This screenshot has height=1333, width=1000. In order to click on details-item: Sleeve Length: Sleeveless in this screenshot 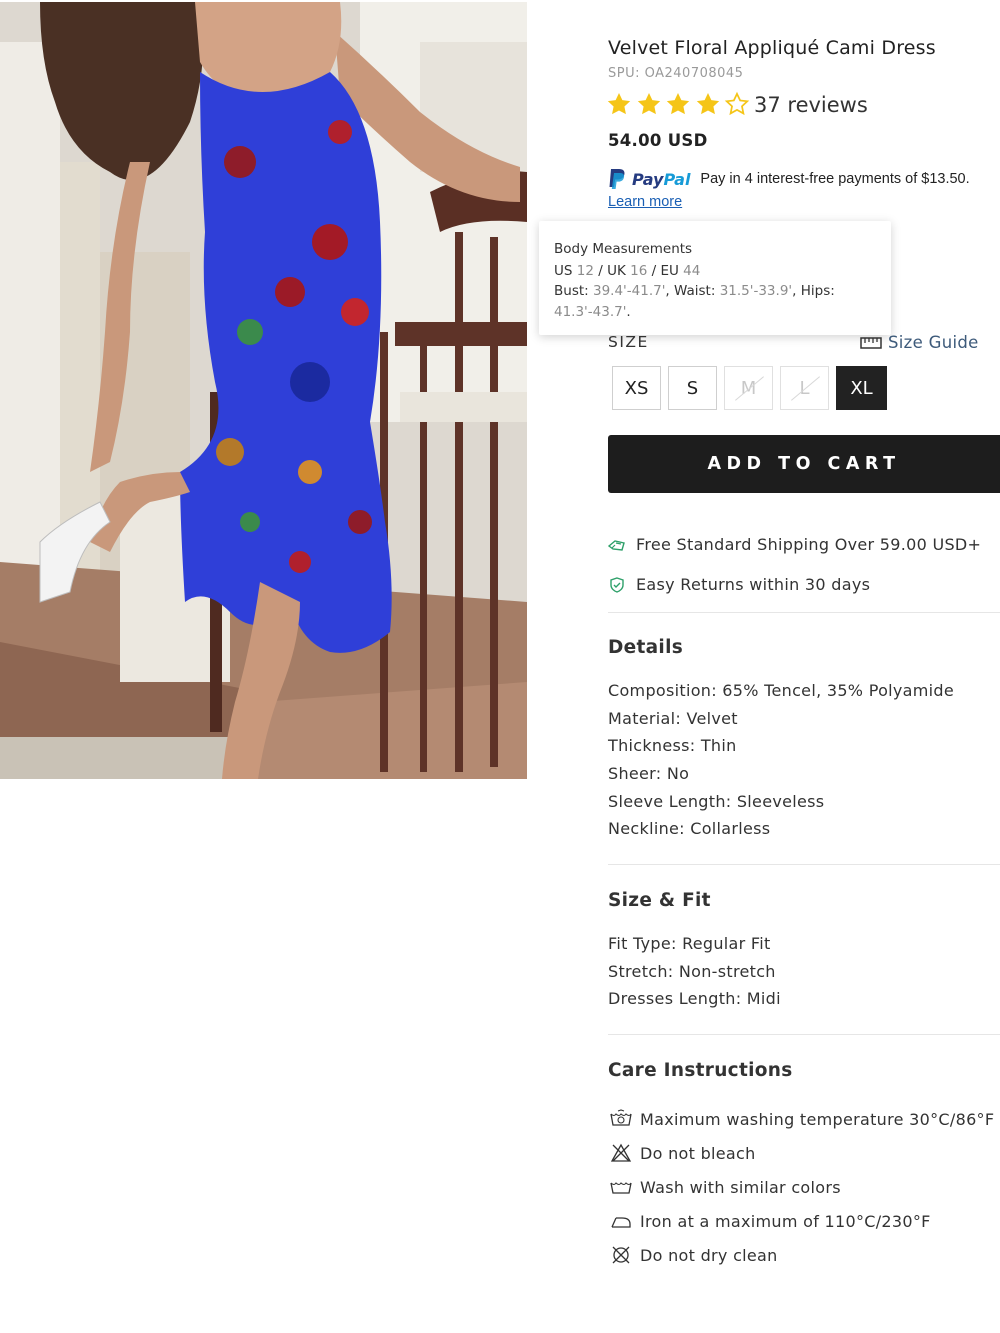, I will do `click(716, 801)`.